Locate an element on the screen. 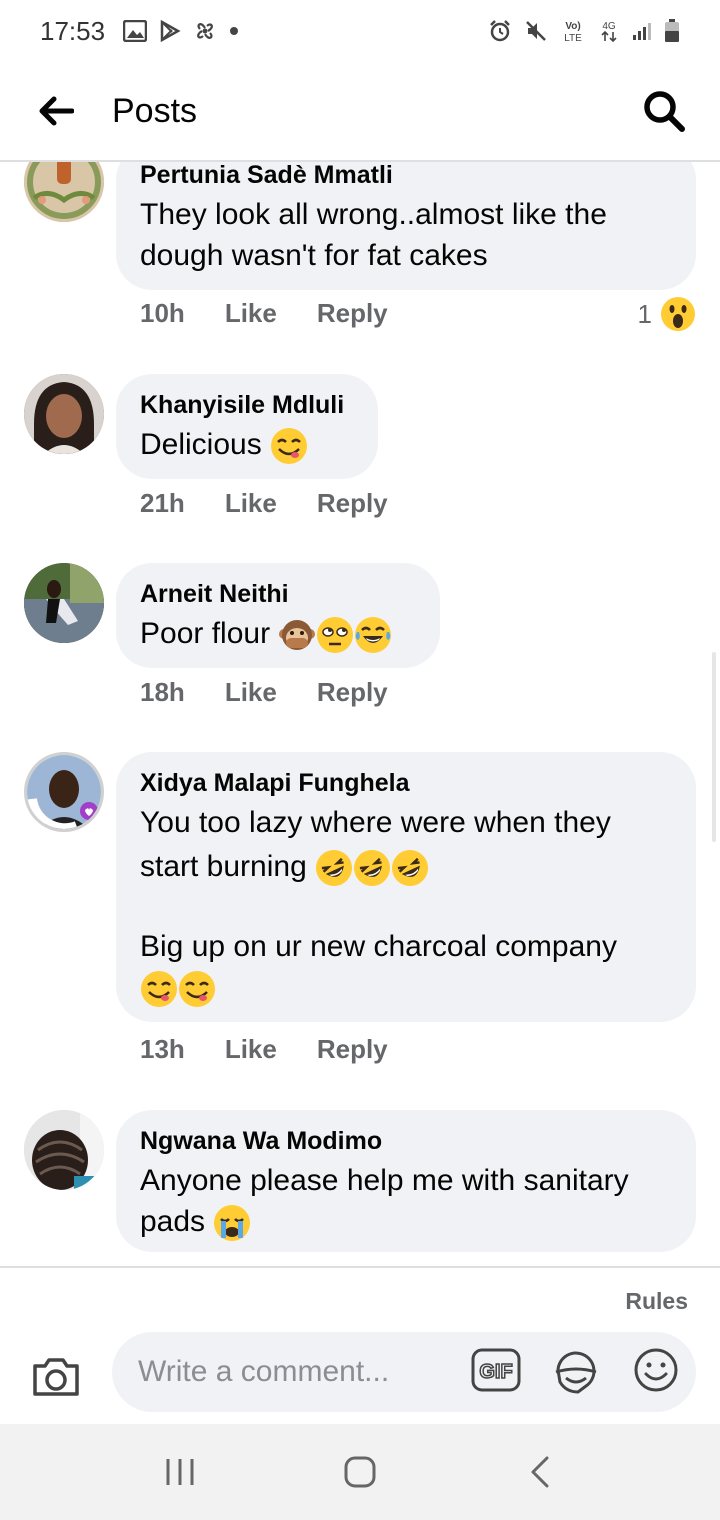 The width and height of the screenshot is (720, 1520). recents-button is located at coordinates (180, 1472).